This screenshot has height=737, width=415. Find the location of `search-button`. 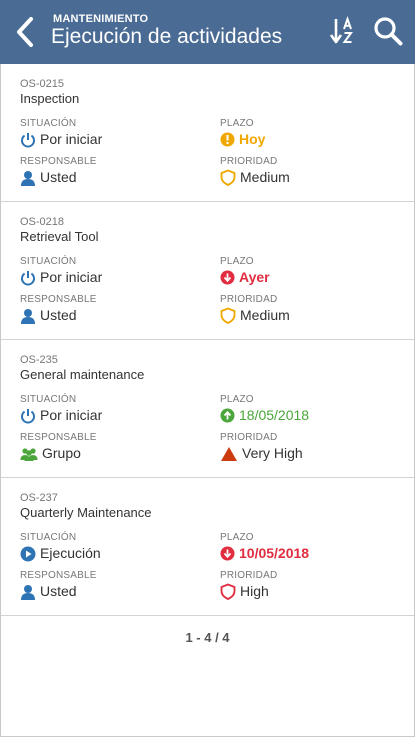

search-button is located at coordinates (388, 31).